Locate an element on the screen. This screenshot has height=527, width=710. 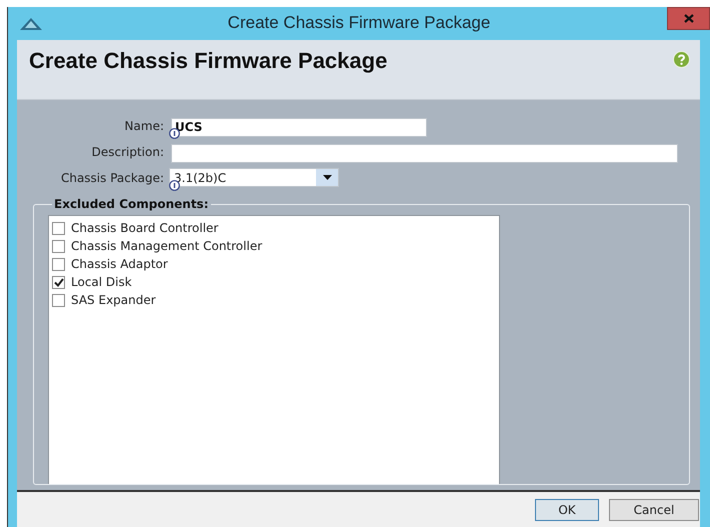
field-label: Chassis Package: is located at coordinates (112, 177).